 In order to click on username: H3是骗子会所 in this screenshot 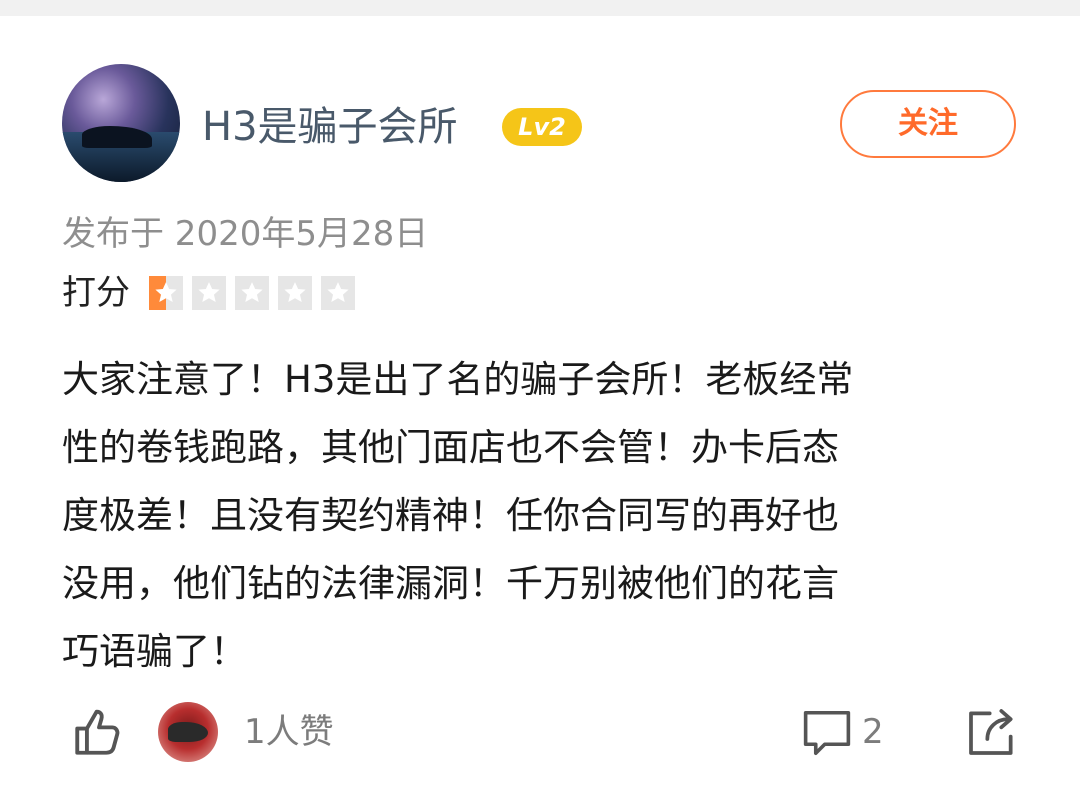, I will do `click(330, 127)`.